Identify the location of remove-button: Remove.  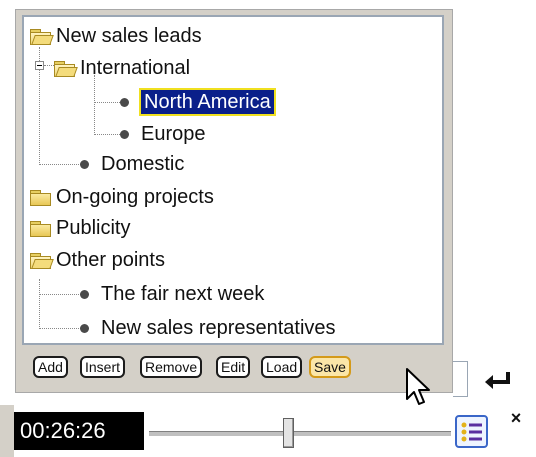
(171, 367).